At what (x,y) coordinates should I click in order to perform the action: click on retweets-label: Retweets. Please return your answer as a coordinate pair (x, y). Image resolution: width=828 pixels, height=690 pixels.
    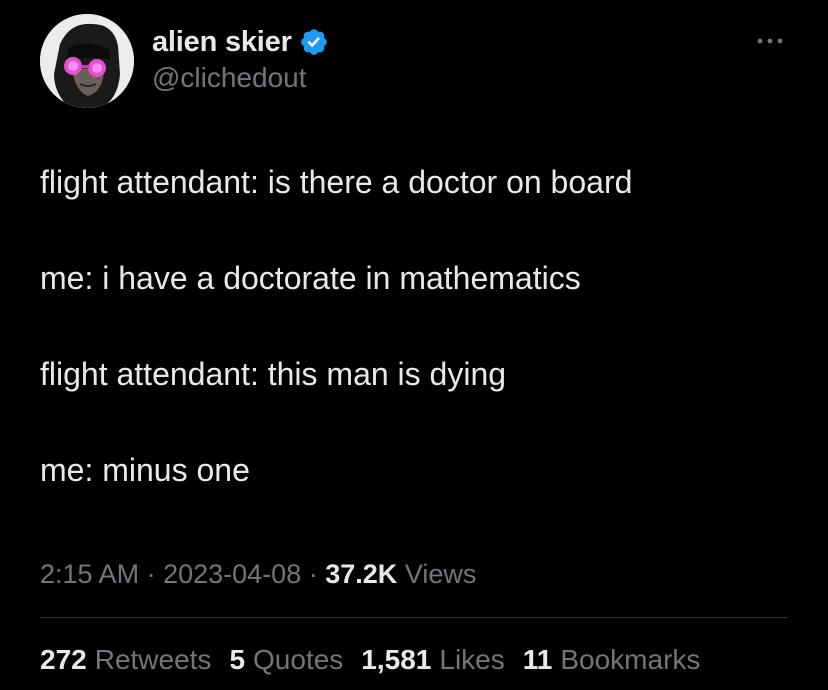
    Looking at the image, I should click on (153, 659).